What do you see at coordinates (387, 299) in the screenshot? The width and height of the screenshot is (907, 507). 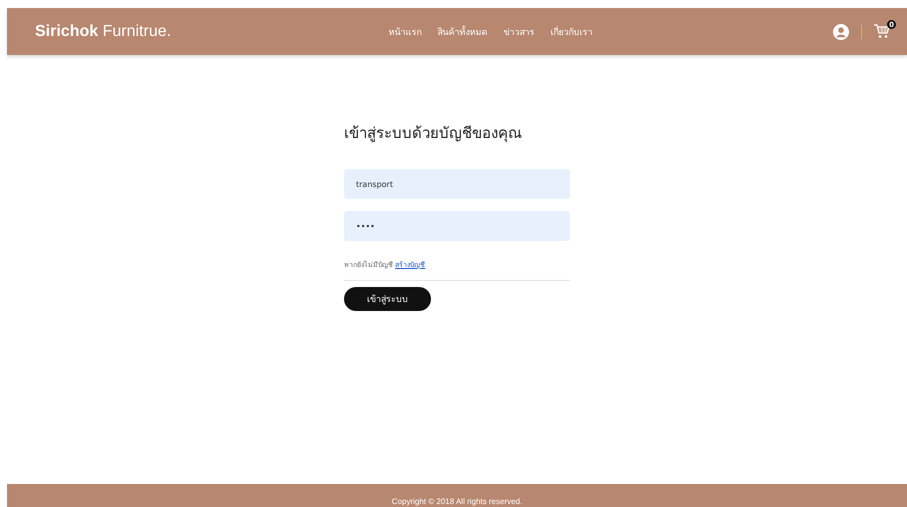 I see `login-button: เข้าสู่ระบบ` at bounding box center [387, 299].